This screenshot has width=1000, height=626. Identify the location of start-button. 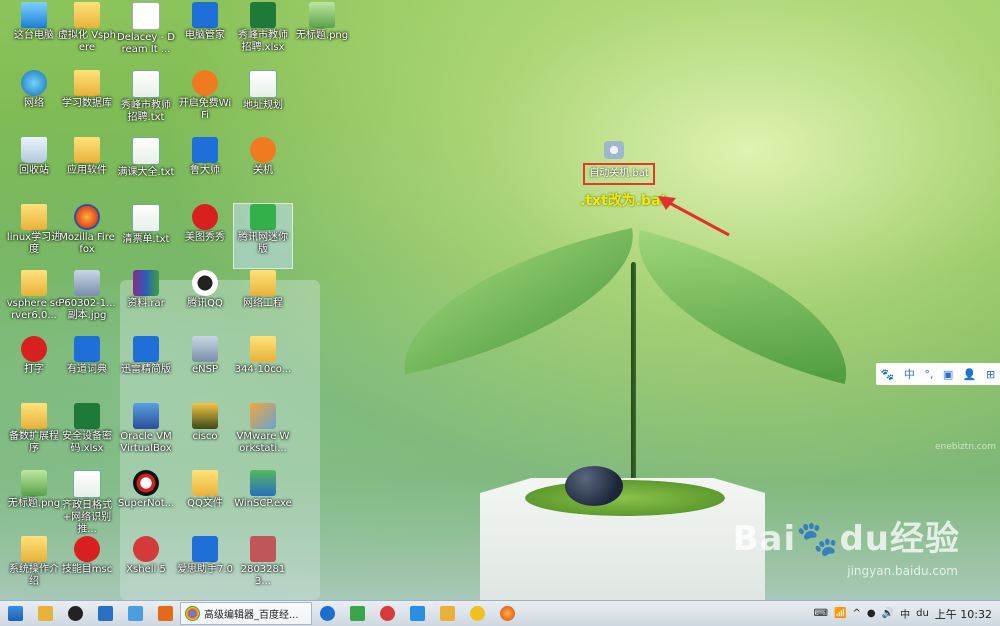
(15, 613).